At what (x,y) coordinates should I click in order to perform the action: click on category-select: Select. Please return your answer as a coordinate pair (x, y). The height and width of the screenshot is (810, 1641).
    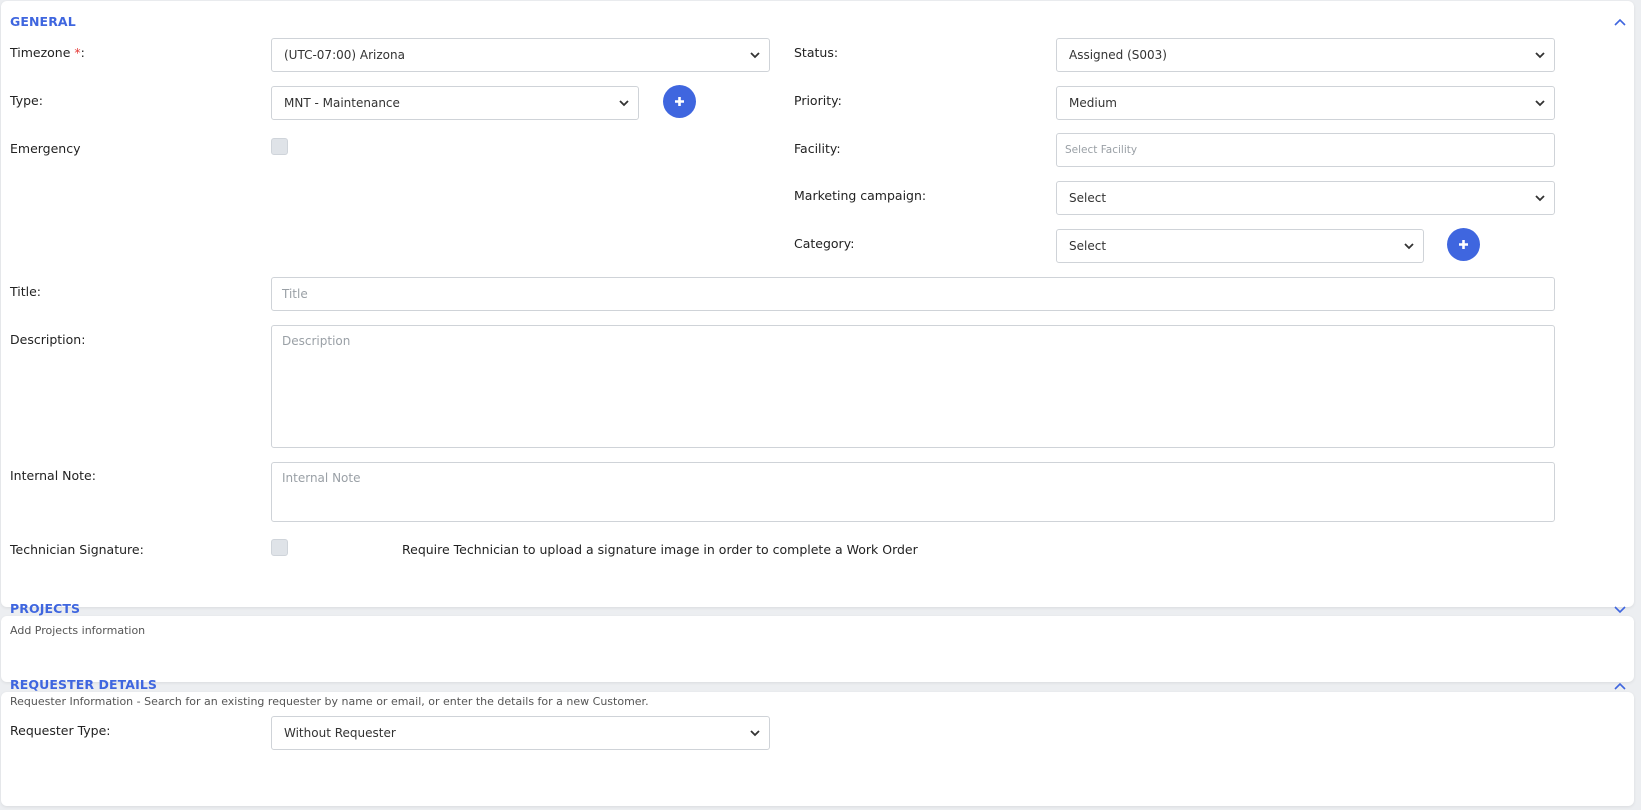
    Looking at the image, I should click on (1240, 246).